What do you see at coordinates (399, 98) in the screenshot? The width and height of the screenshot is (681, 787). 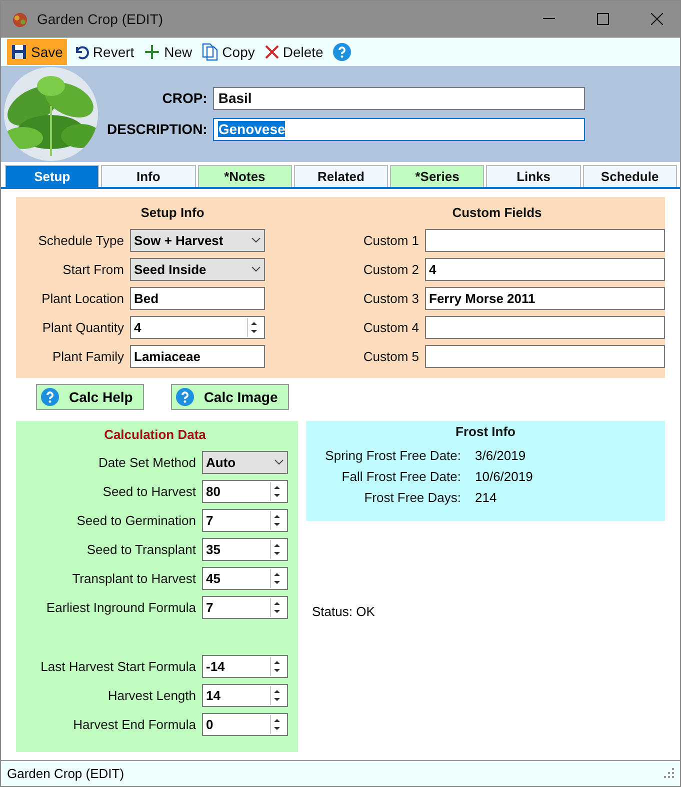 I see `input-field: Basil` at bounding box center [399, 98].